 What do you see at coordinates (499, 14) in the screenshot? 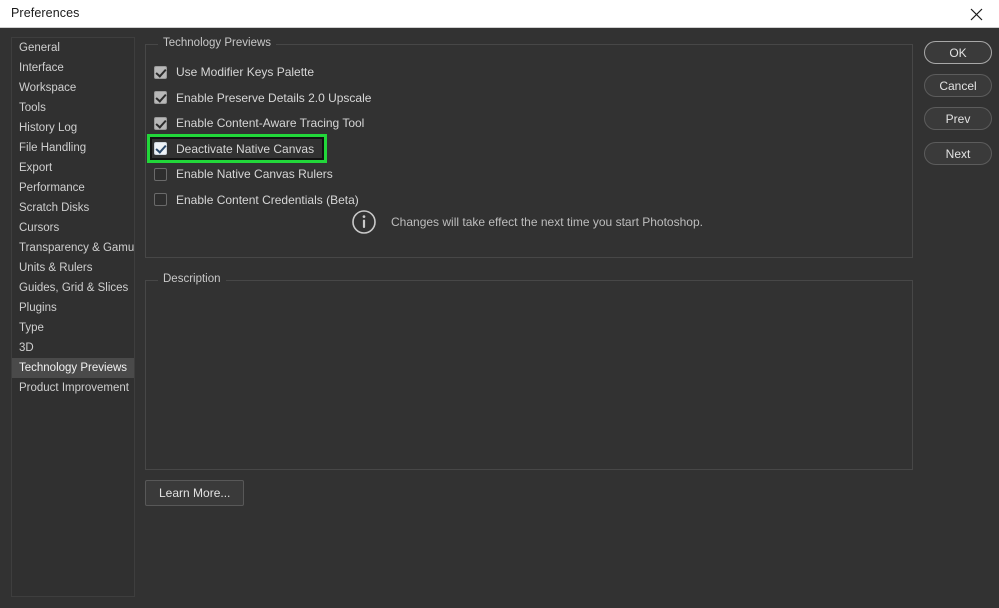
I see `window-titlebar: Preferences` at bounding box center [499, 14].